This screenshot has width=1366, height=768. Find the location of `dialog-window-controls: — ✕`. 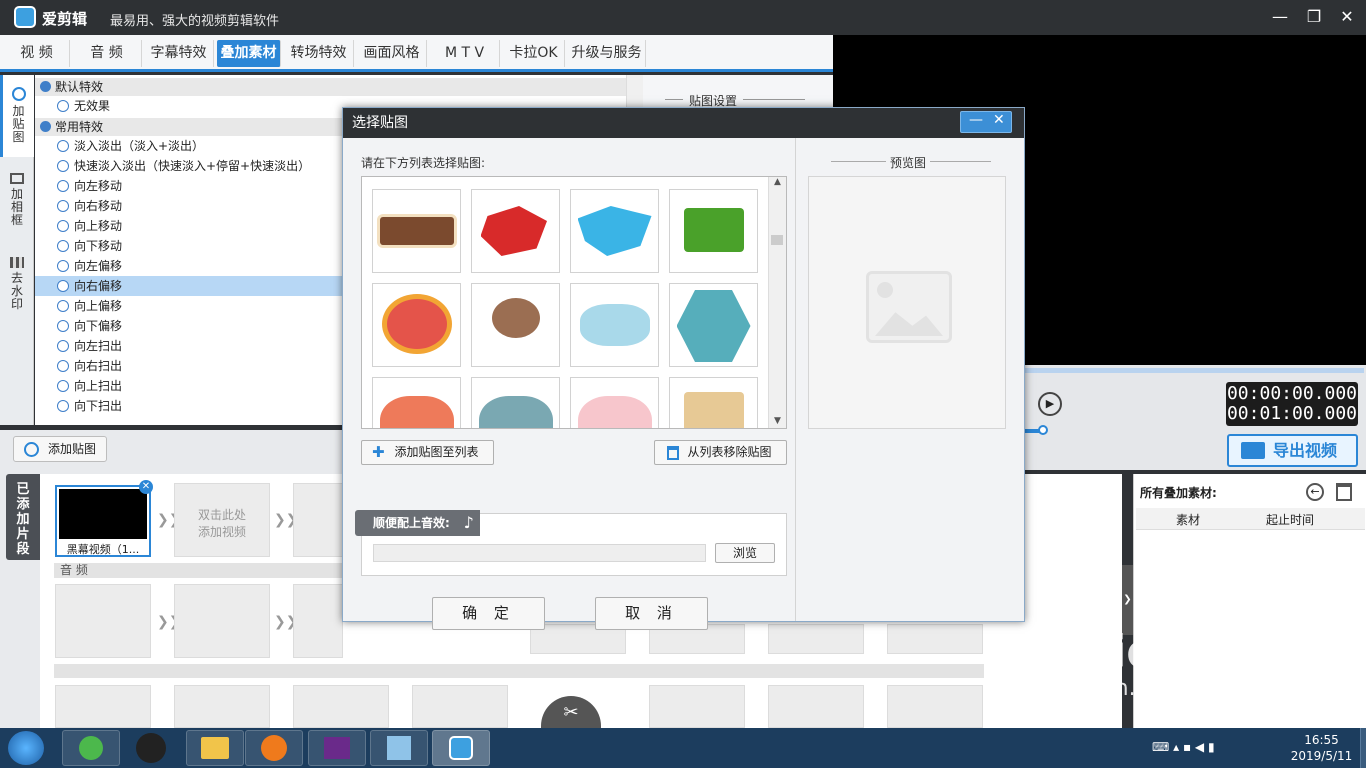

dialog-window-controls: — ✕ is located at coordinates (986, 122).